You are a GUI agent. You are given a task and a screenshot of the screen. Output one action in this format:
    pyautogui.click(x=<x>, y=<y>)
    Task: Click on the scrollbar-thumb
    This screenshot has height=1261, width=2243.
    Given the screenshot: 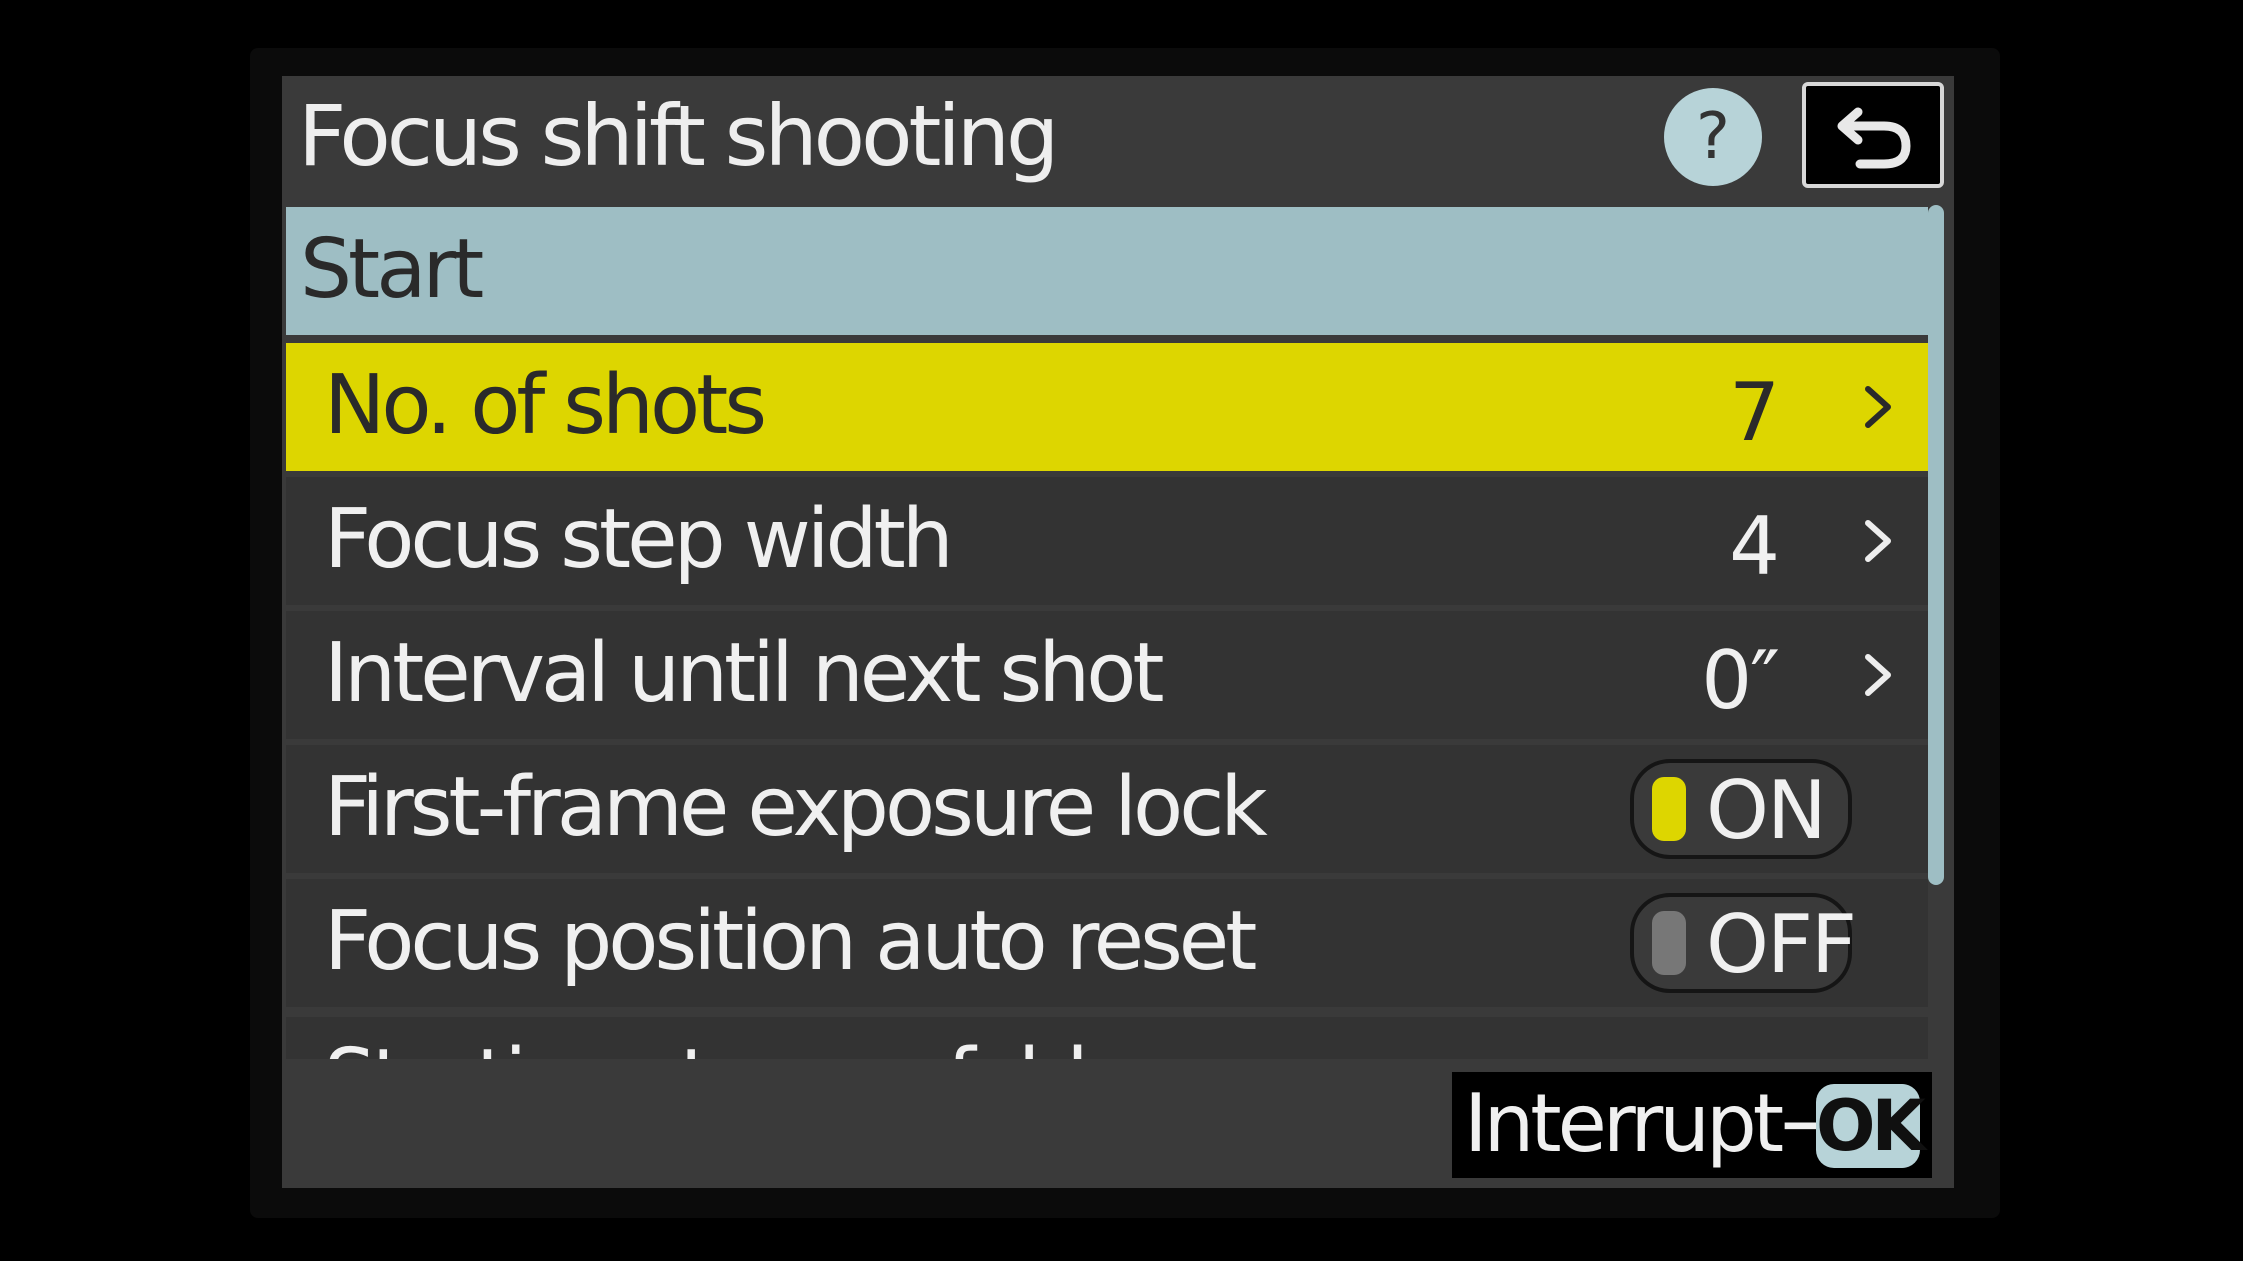 What is the action you would take?
    pyautogui.click(x=1936, y=545)
    